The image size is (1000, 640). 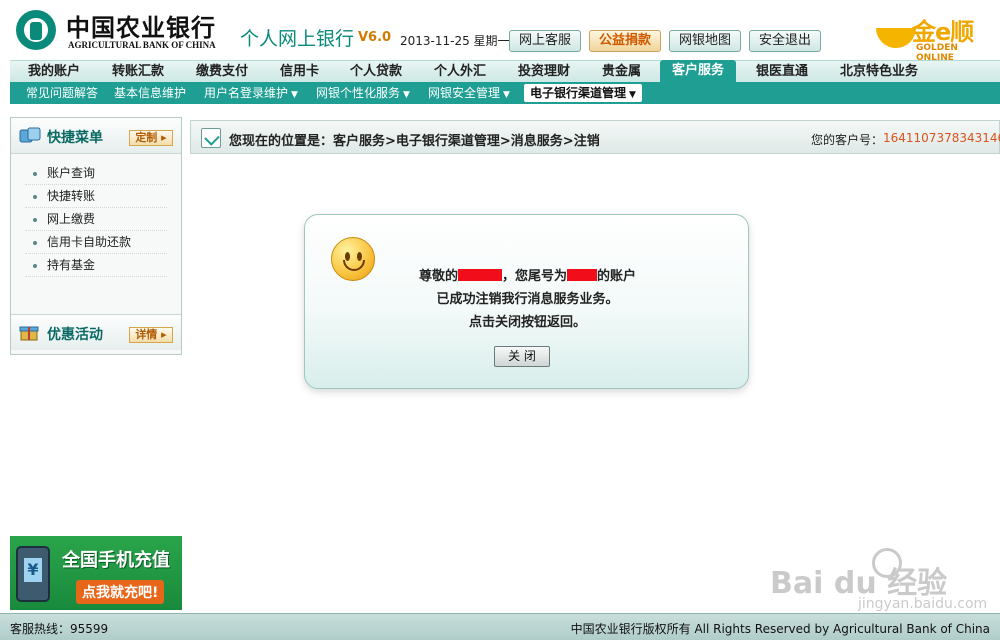 I want to click on quick-menu-list: 账户查询 快捷转账 网上缴费 信用卡自助还款 持有基金, so click(x=96, y=219).